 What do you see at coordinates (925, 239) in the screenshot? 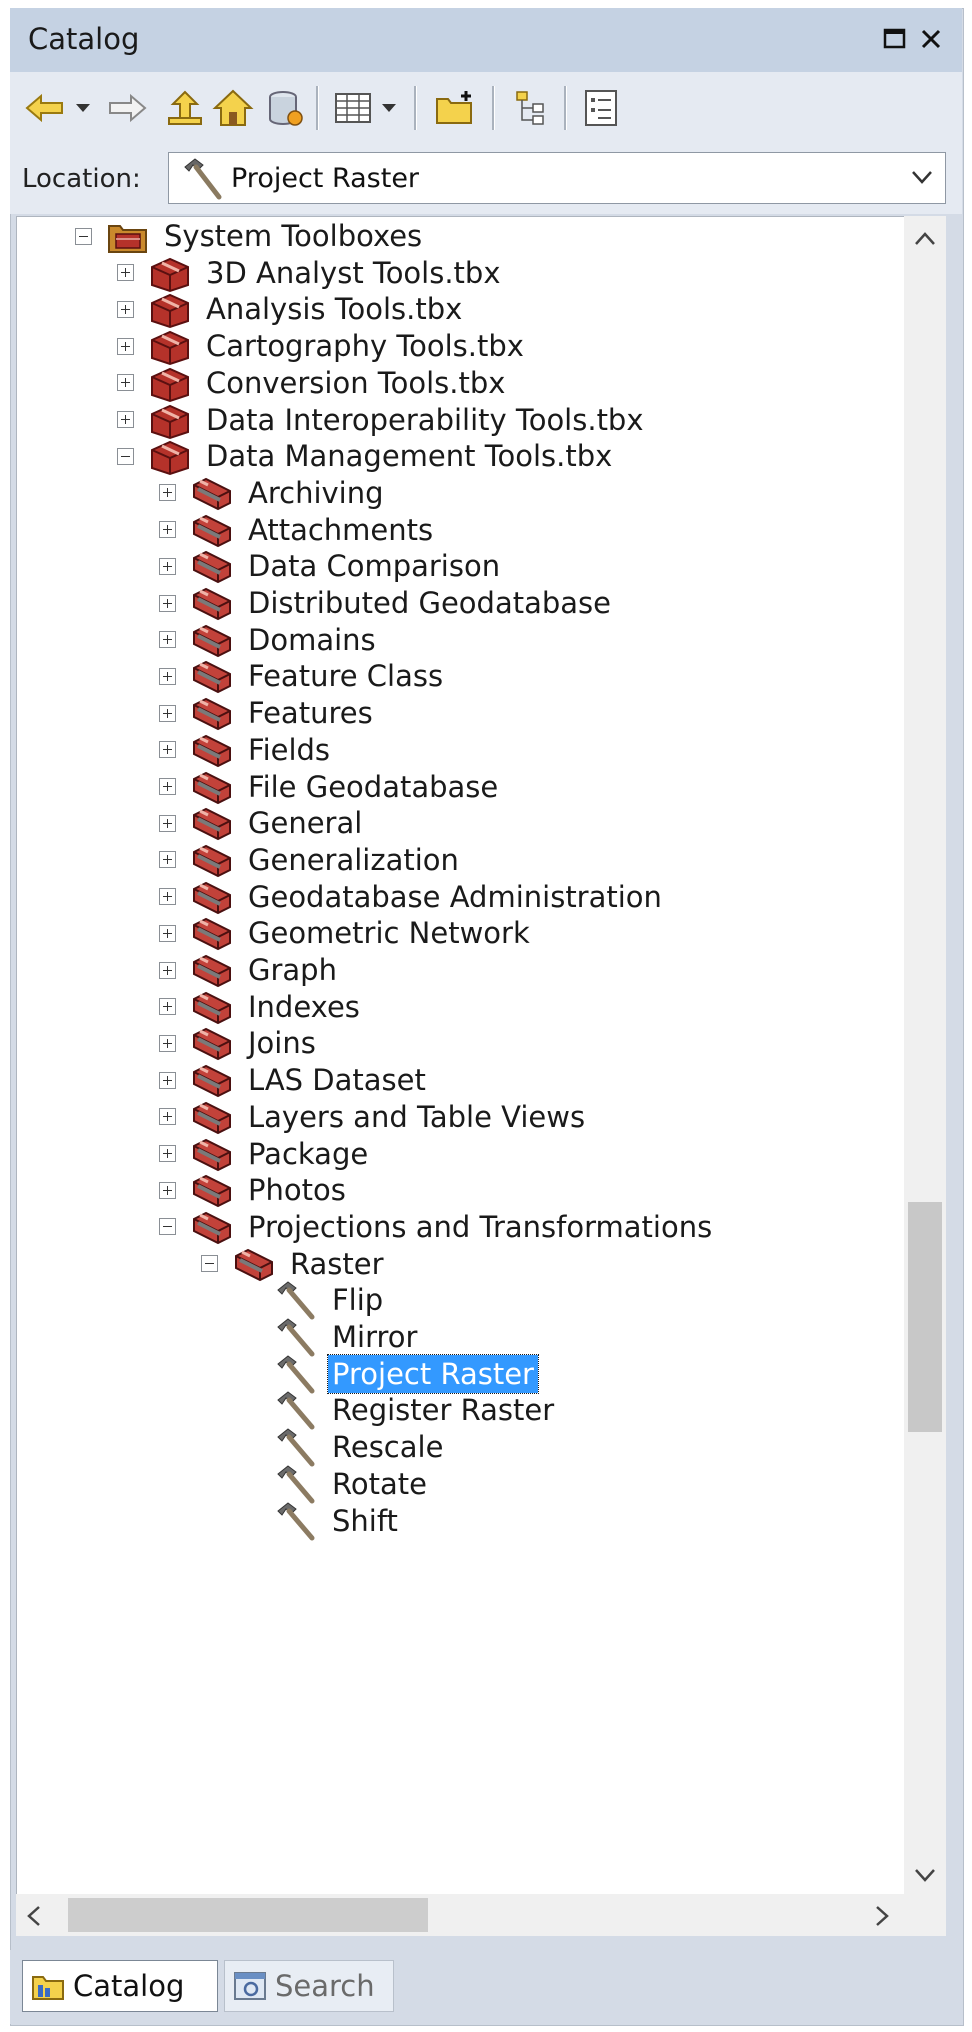
I see `scroll-up-icon` at bounding box center [925, 239].